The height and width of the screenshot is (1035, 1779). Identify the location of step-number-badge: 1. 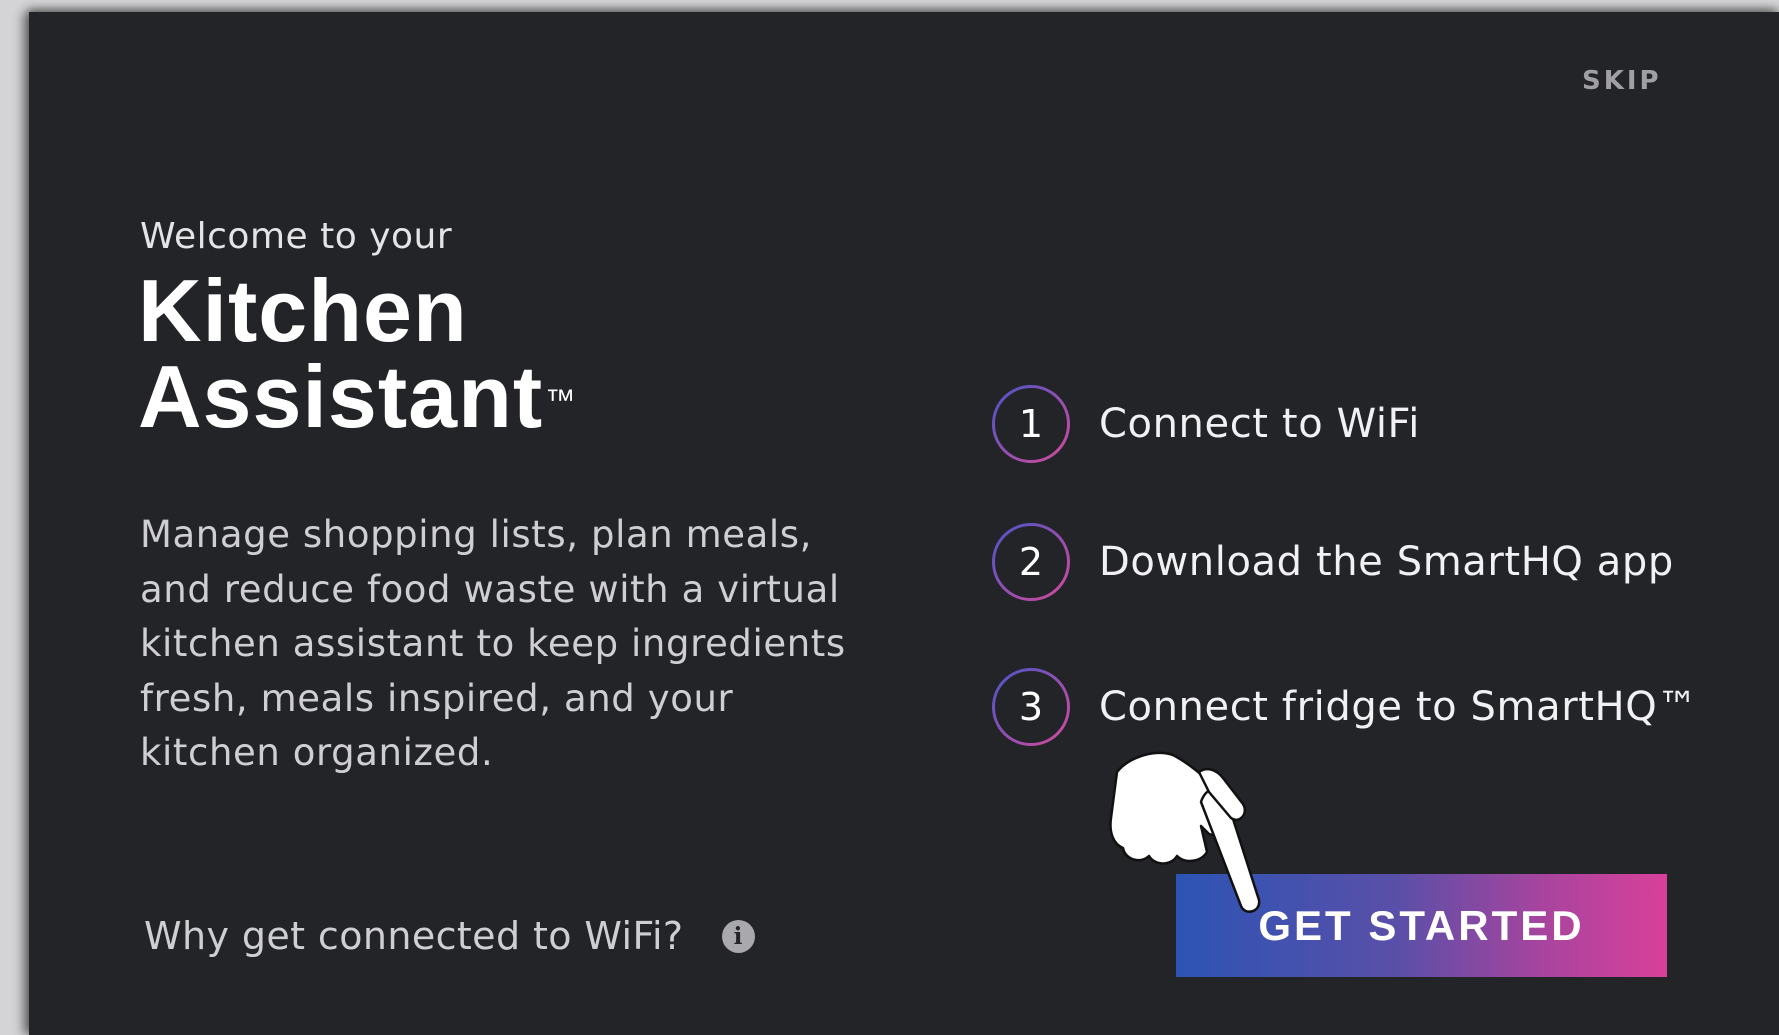
(1031, 424).